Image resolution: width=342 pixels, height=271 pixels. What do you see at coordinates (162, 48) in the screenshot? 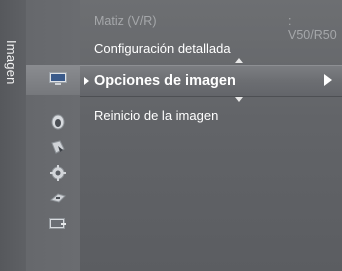
I see `menu-item-detailed-settings: Configuración detallada` at bounding box center [162, 48].